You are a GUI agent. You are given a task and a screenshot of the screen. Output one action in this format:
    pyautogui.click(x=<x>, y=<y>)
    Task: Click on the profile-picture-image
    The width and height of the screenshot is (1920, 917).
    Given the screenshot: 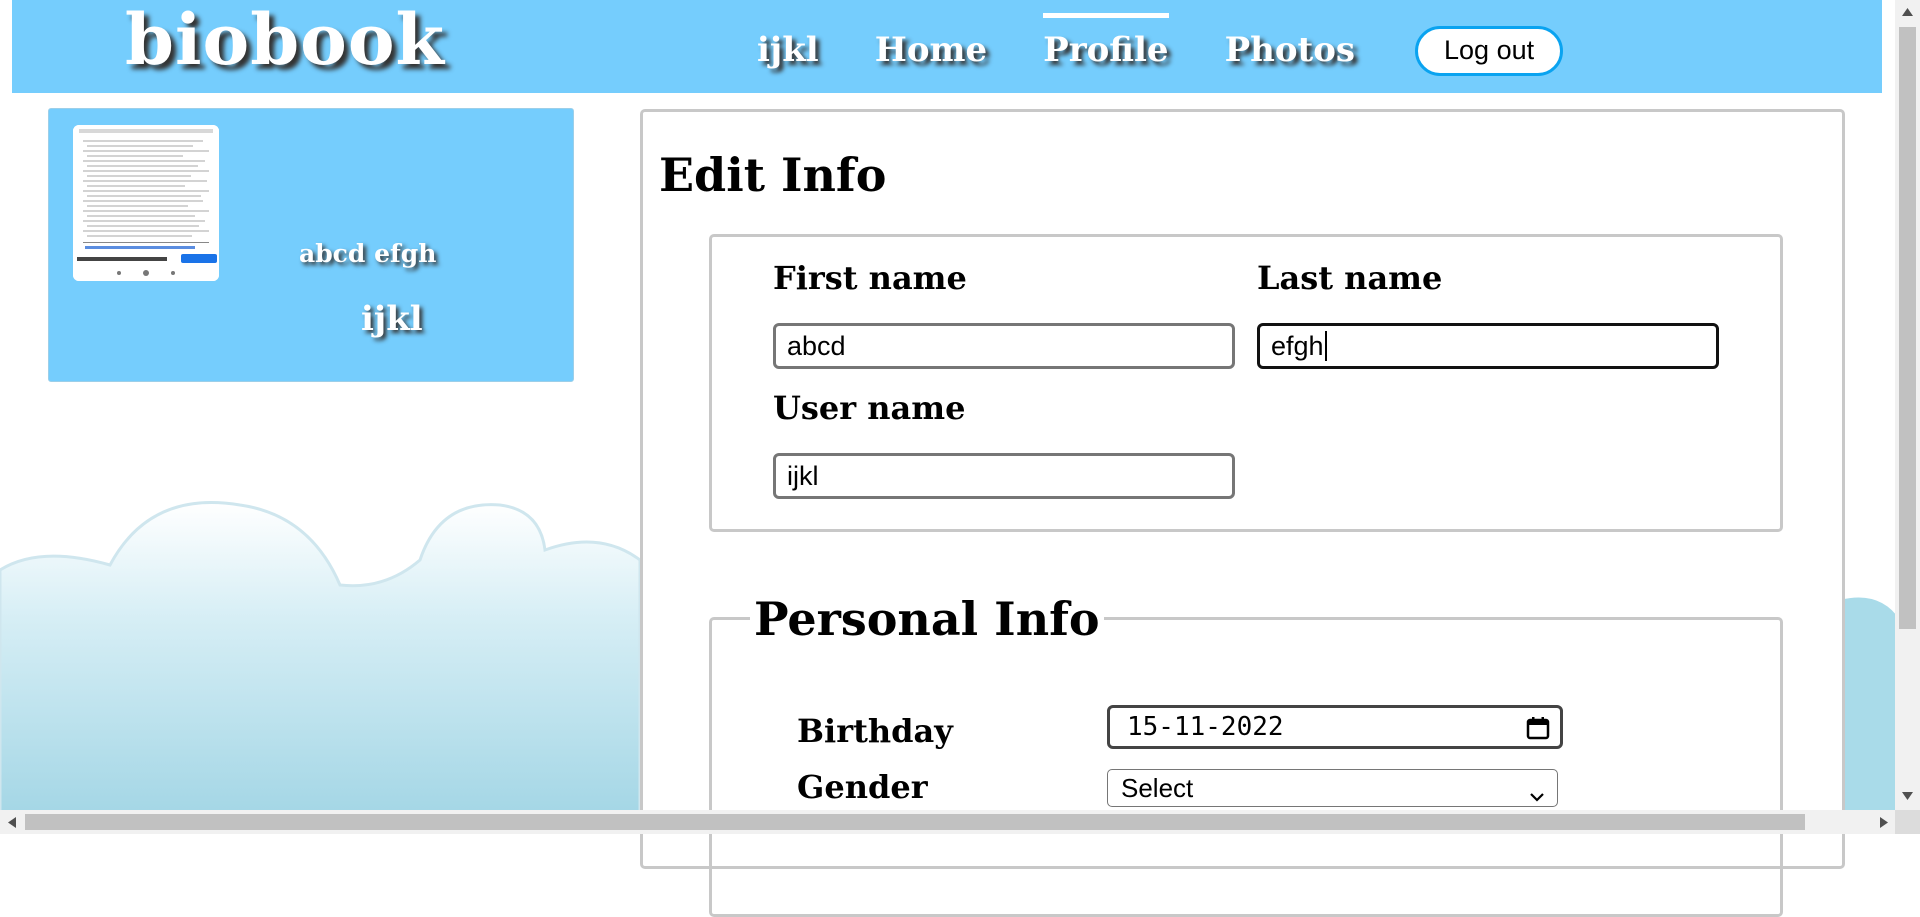 What is the action you would take?
    pyautogui.click(x=146, y=203)
    